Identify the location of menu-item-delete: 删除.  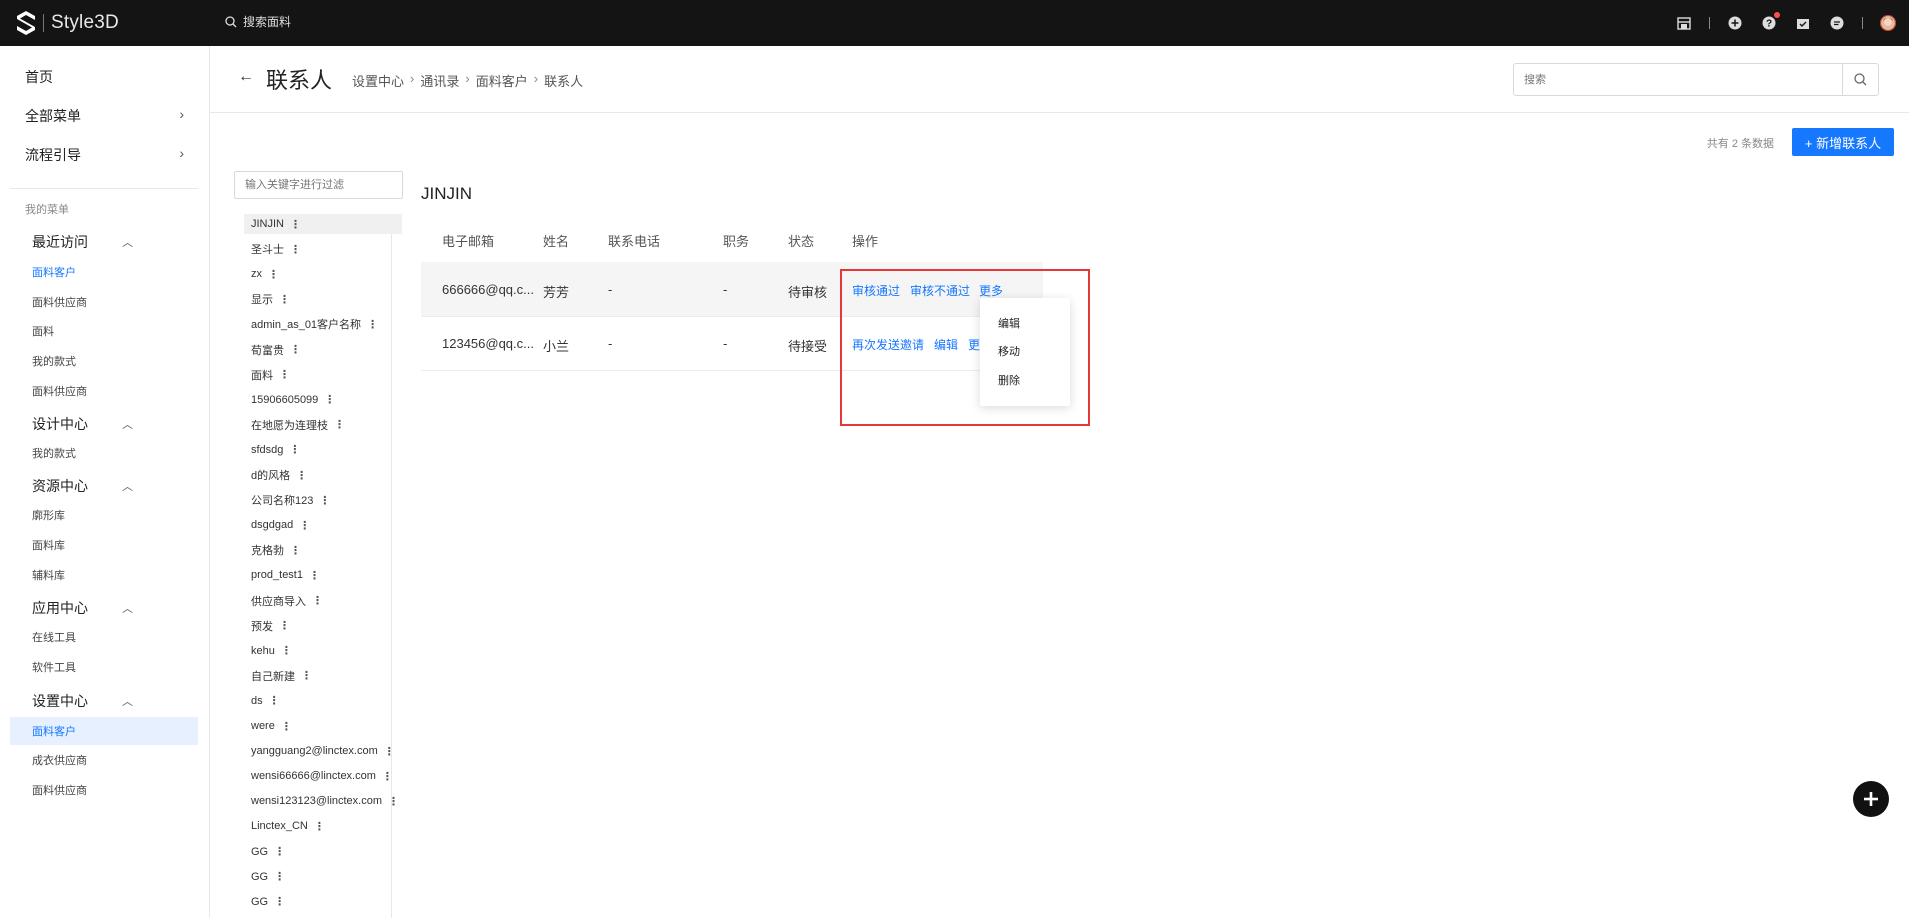
(1009, 380).